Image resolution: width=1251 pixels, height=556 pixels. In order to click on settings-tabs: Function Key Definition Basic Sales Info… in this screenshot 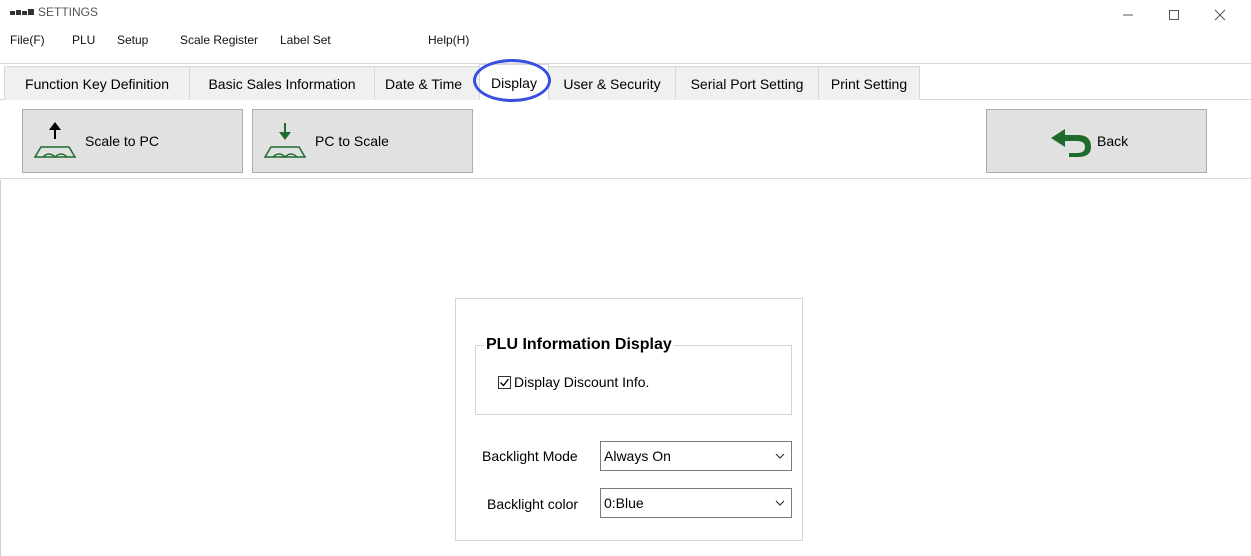, I will do `click(625, 78)`.